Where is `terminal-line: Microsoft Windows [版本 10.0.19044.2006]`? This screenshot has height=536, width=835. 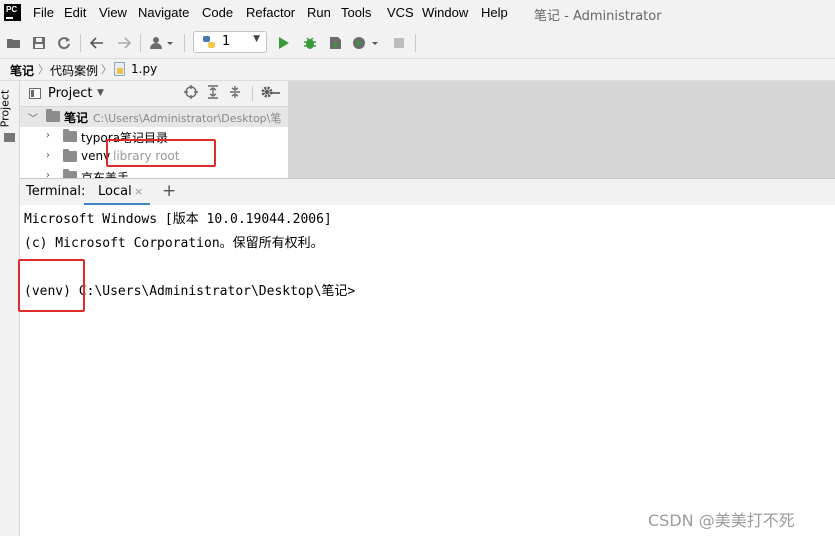
terminal-line: Microsoft Windows [版本 10.0.19044.2006] is located at coordinates (178, 219).